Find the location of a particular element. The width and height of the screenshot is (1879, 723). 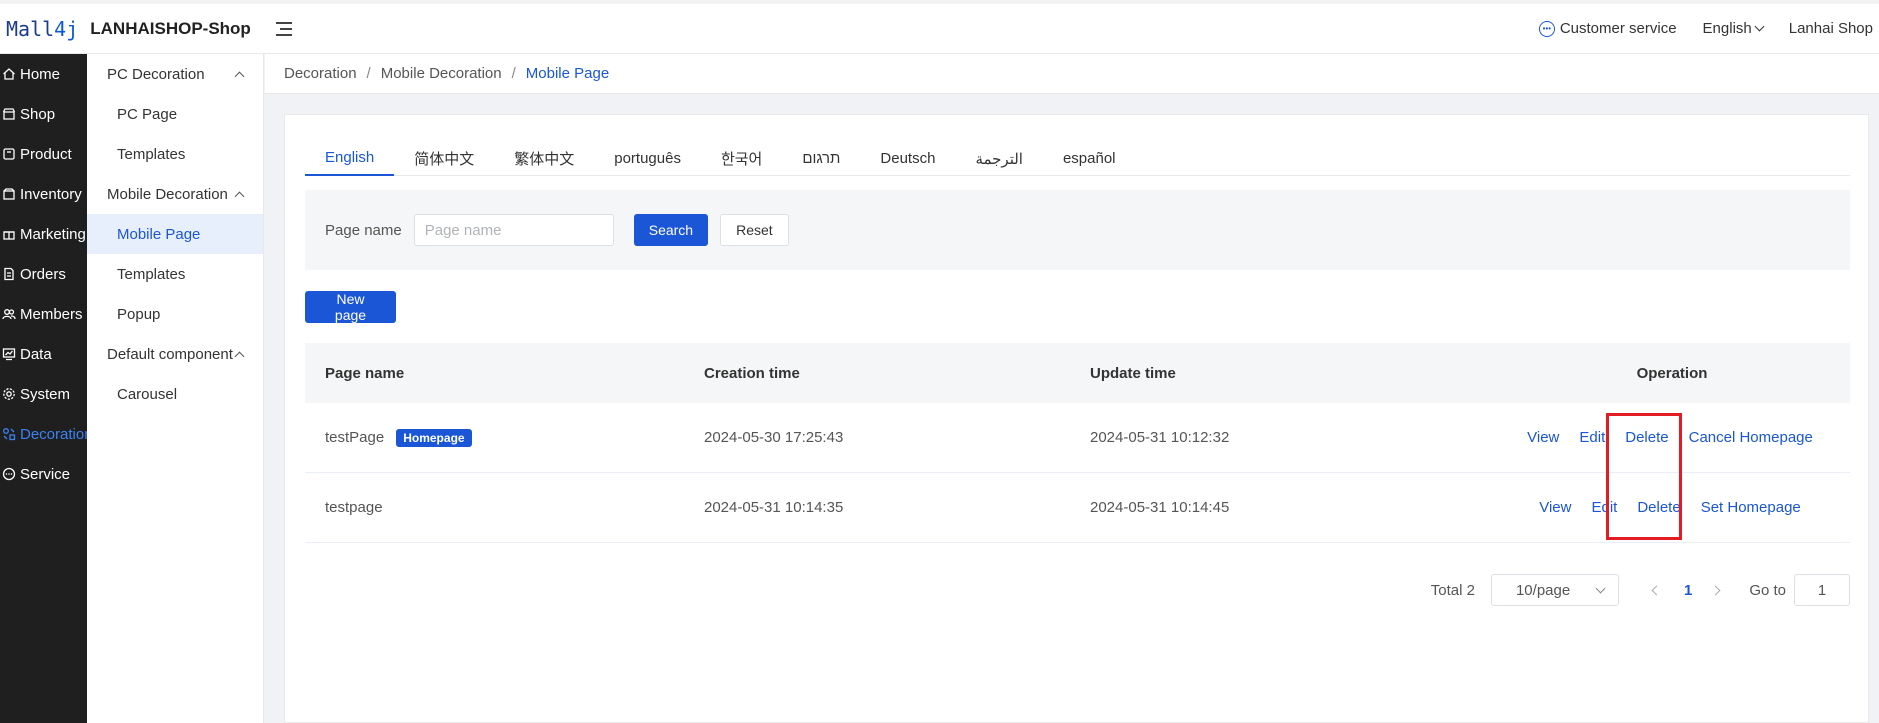

shop-icon is located at coordinates (9, 114).